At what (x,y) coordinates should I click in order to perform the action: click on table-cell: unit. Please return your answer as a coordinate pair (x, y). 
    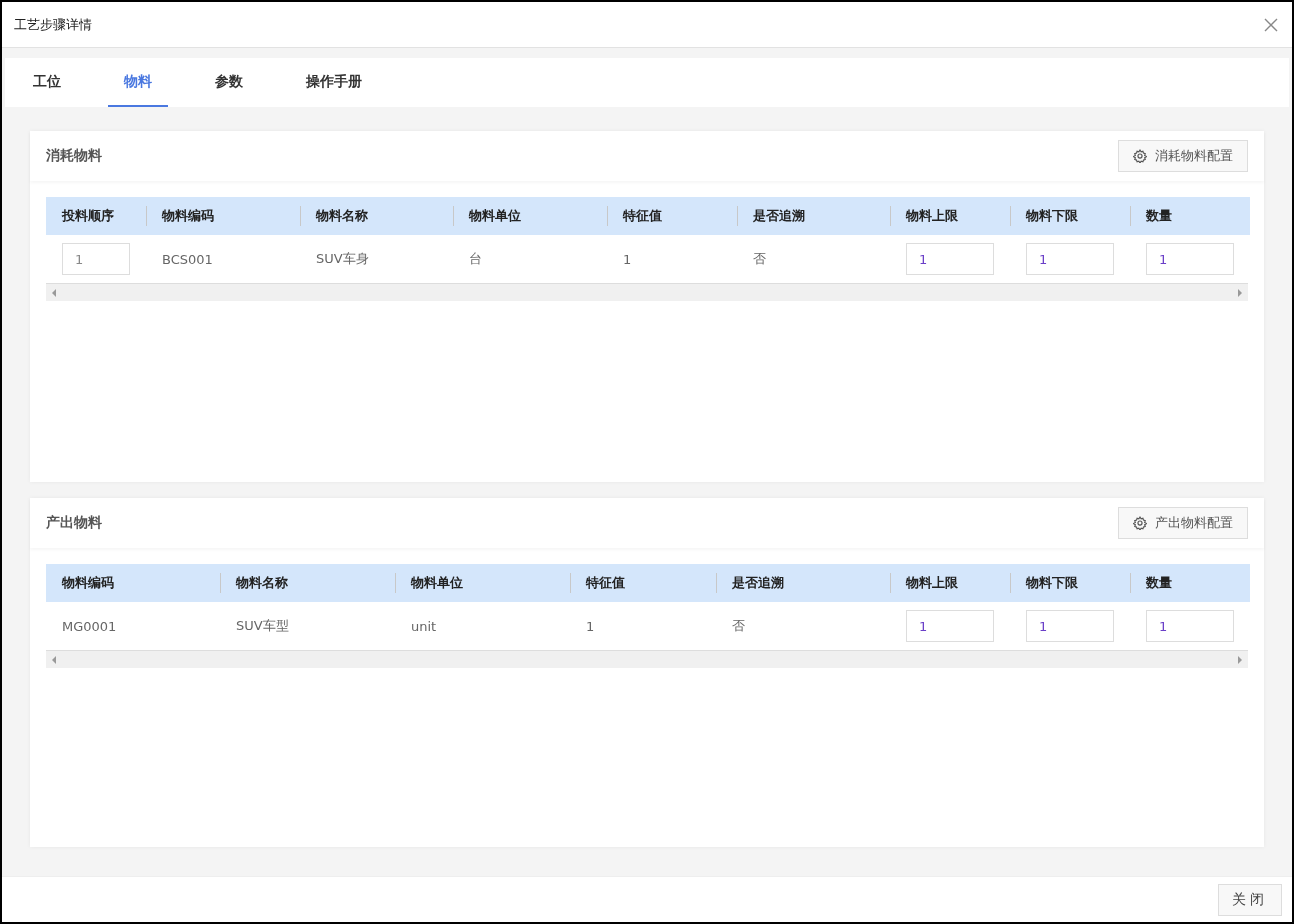
    Looking at the image, I should click on (424, 626).